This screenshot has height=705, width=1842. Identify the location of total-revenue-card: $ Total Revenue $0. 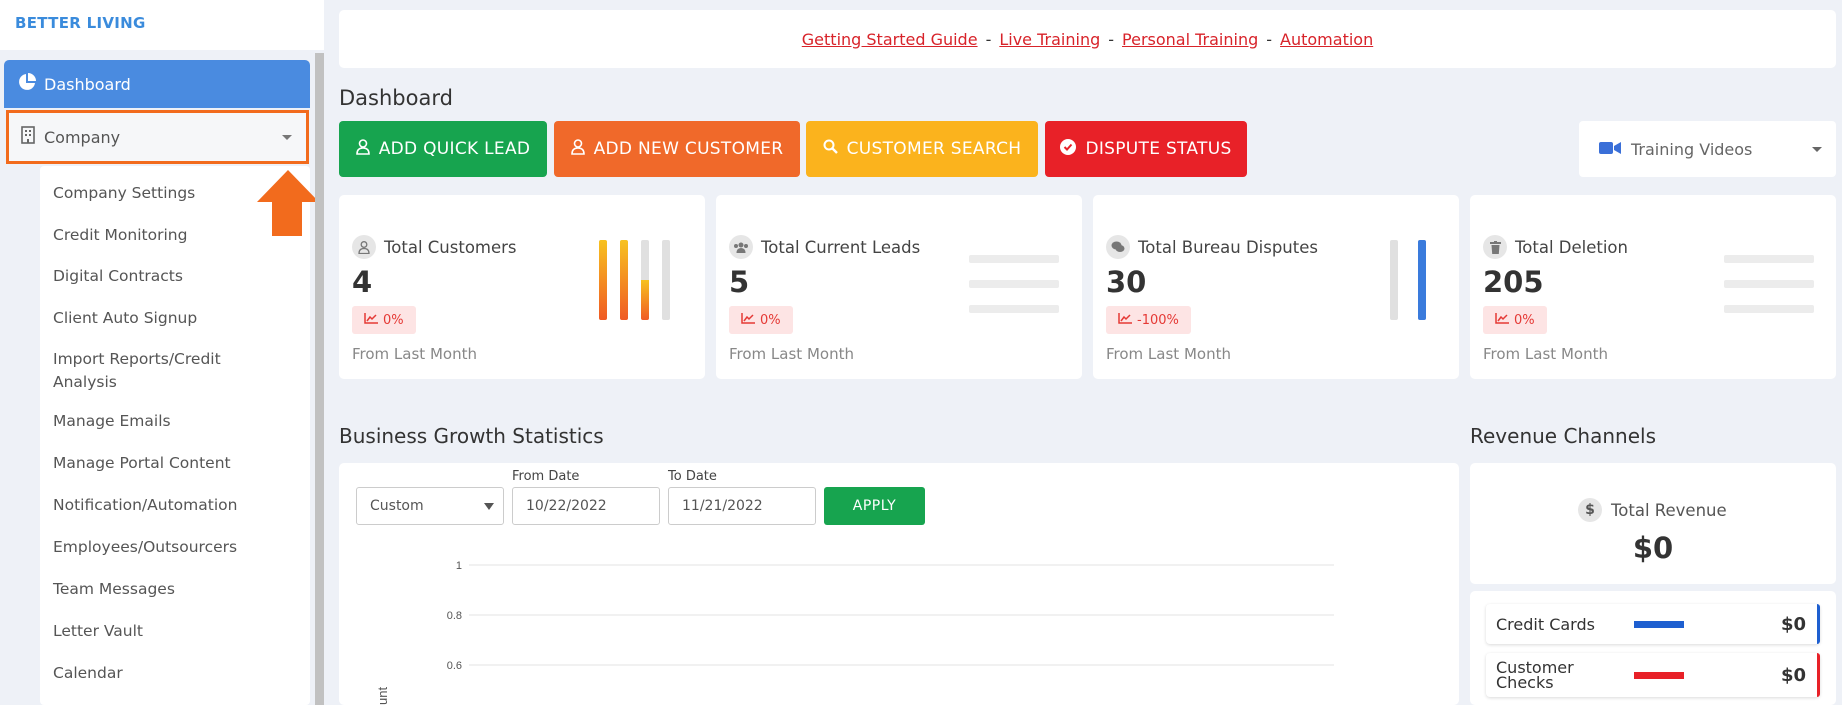
(1653, 523).